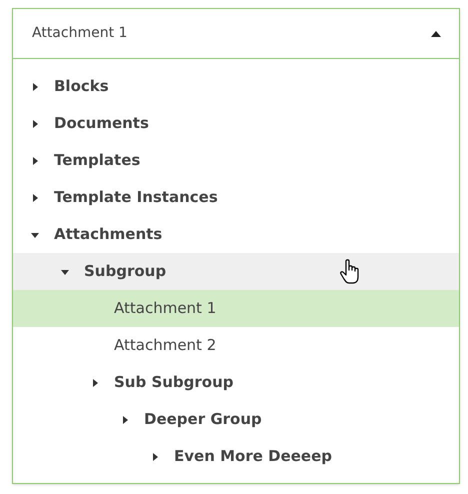 The height and width of the screenshot is (494, 468). I want to click on tree-item: Documents, so click(236, 123).